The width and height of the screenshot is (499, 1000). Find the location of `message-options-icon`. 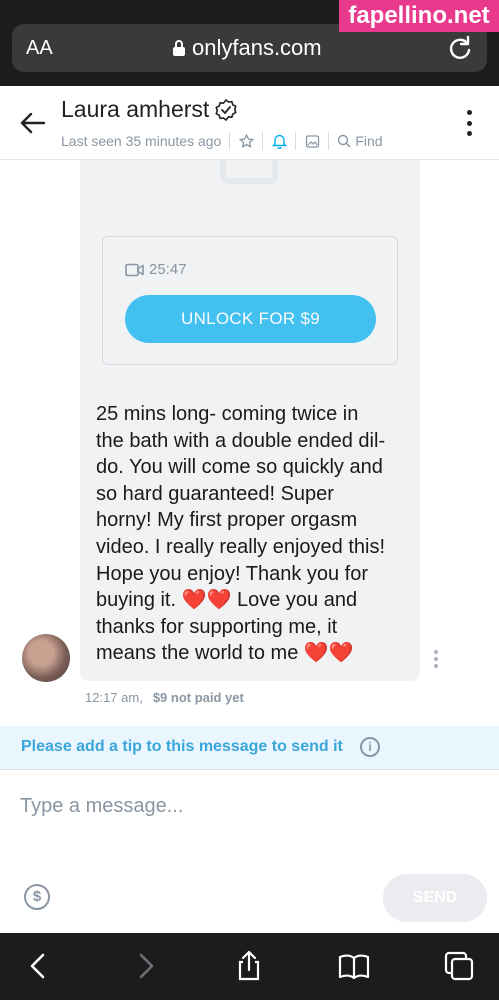

message-options-icon is located at coordinates (436, 659).